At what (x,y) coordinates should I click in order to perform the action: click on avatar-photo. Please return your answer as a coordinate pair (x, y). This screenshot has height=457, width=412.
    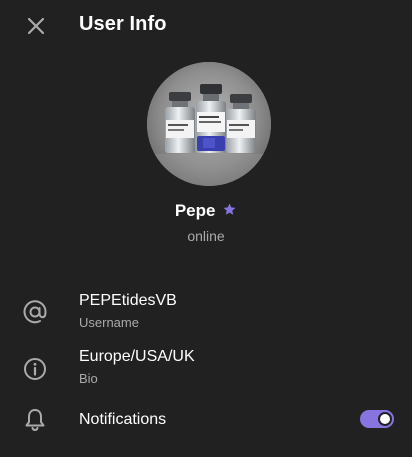
    Looking at the image, I should click on (209, 124).